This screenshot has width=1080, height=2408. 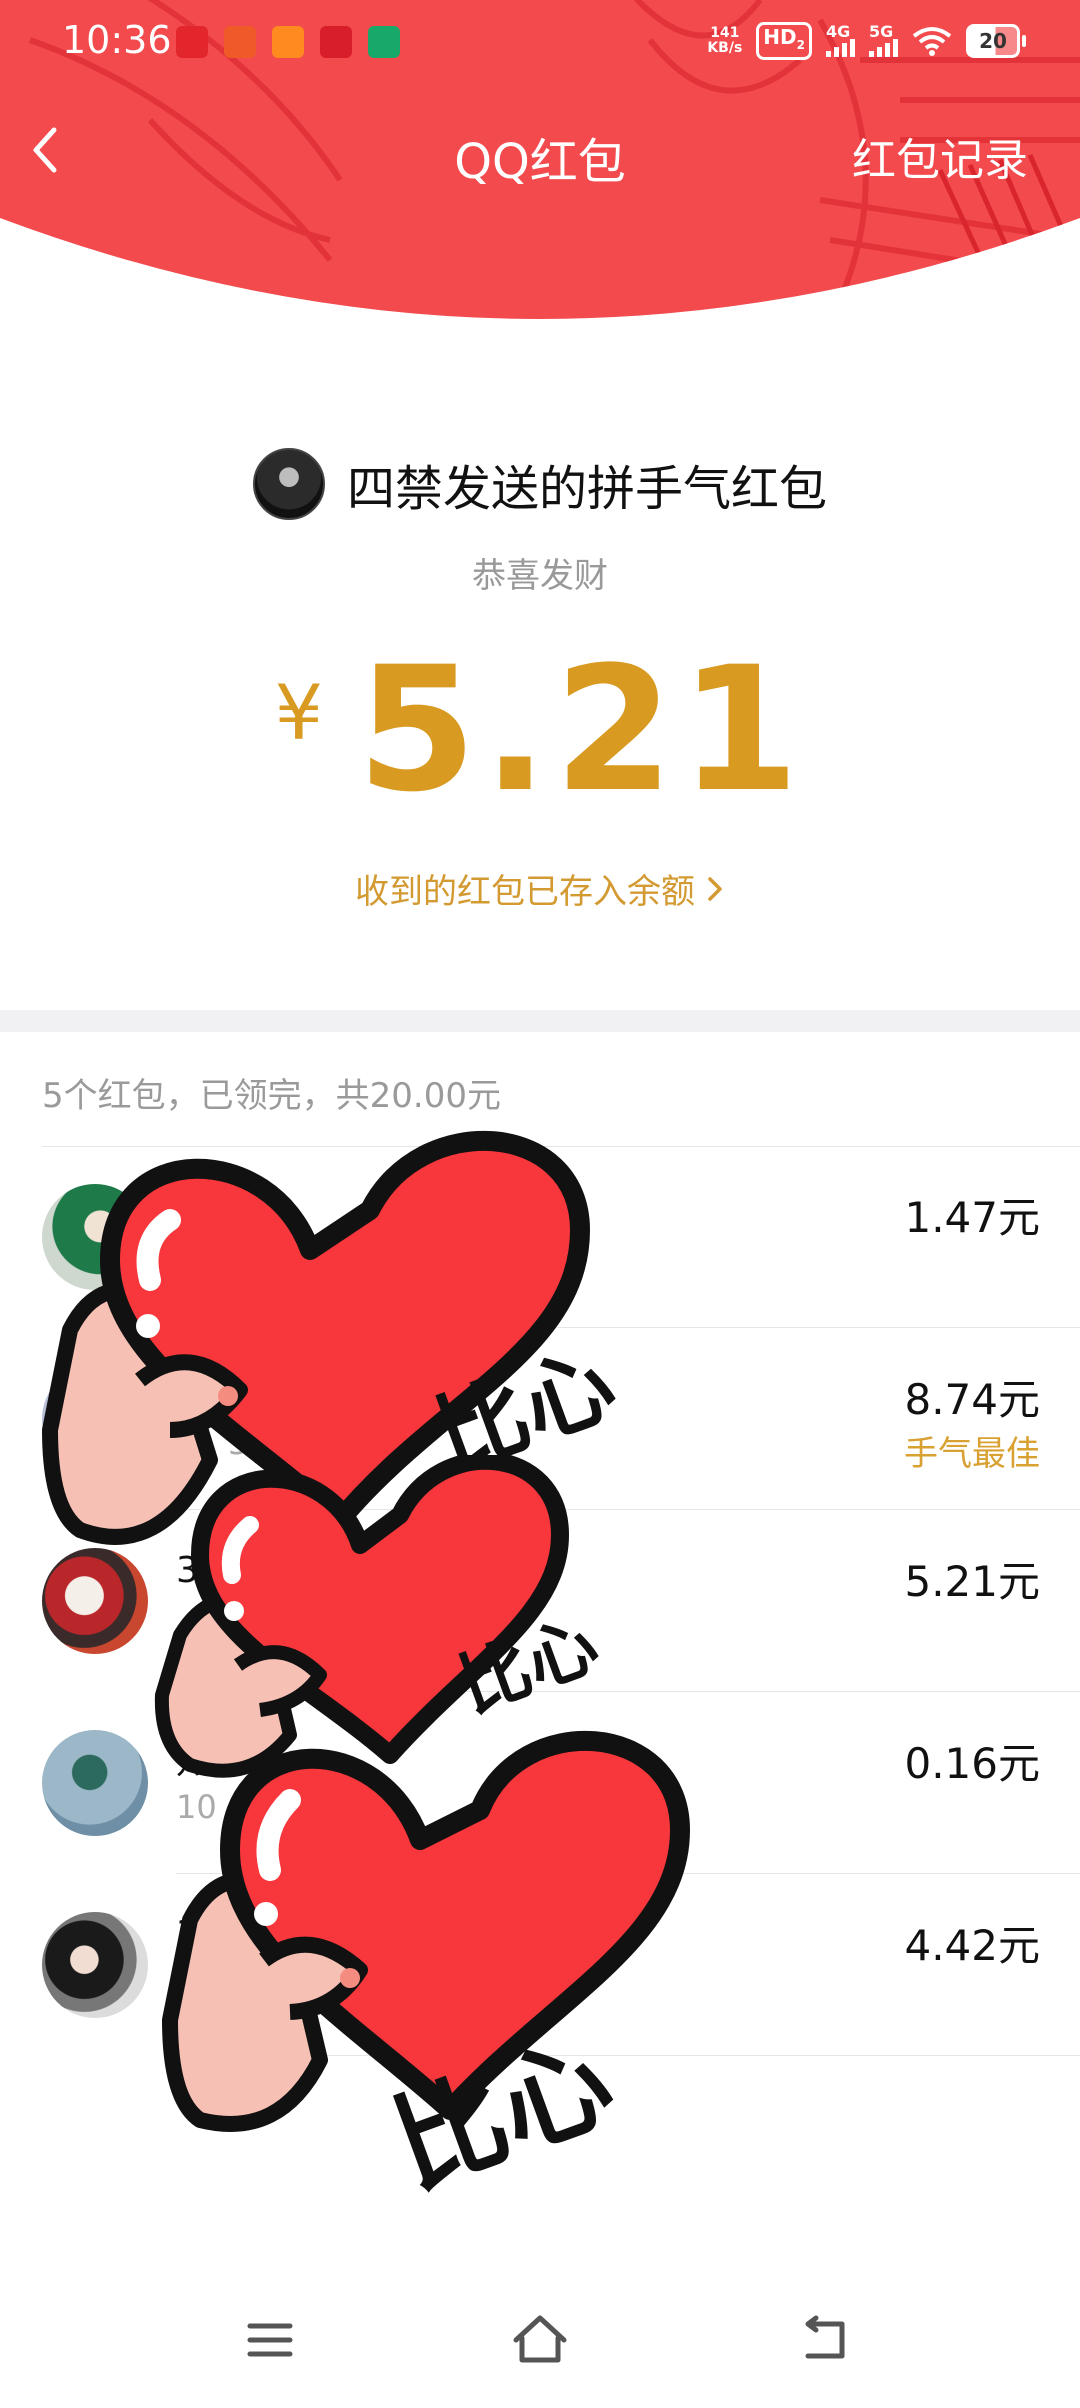 I want to click on sender-title: 四禁发送的拼手气红包, so click(x=586, y=489).